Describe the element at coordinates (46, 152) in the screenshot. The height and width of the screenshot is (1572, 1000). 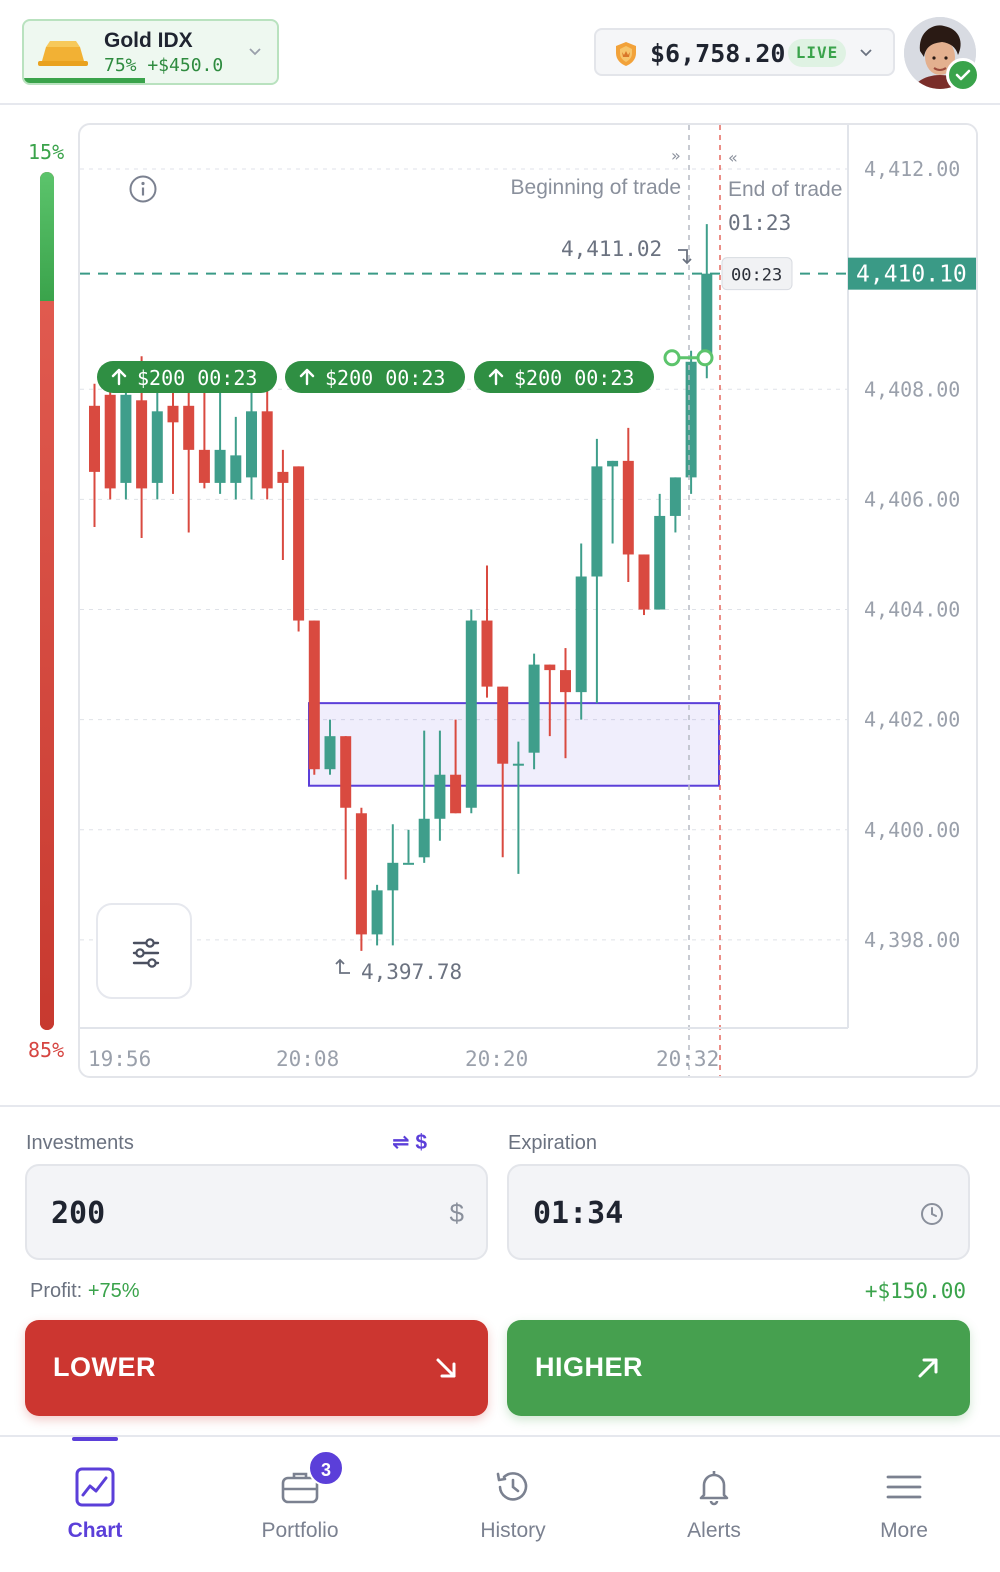
I see `higher-payout-percent: 15%` at that location.